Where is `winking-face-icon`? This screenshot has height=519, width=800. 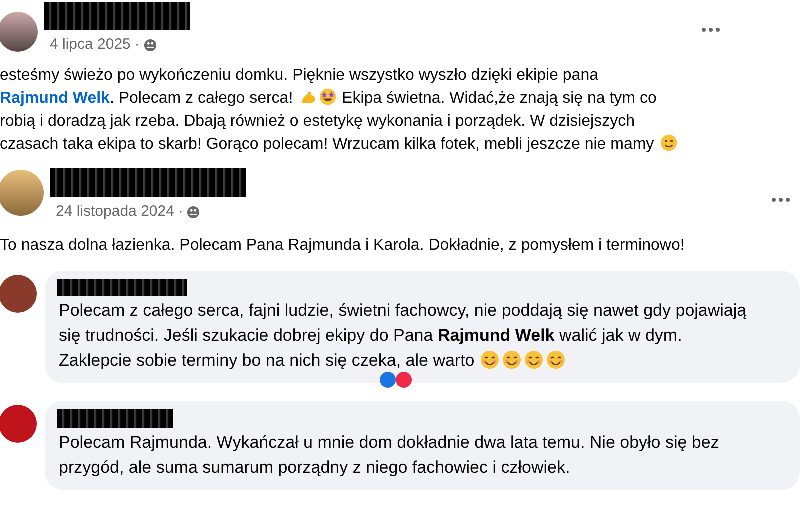 winking-face-icon is located at coordinates (669, 143).